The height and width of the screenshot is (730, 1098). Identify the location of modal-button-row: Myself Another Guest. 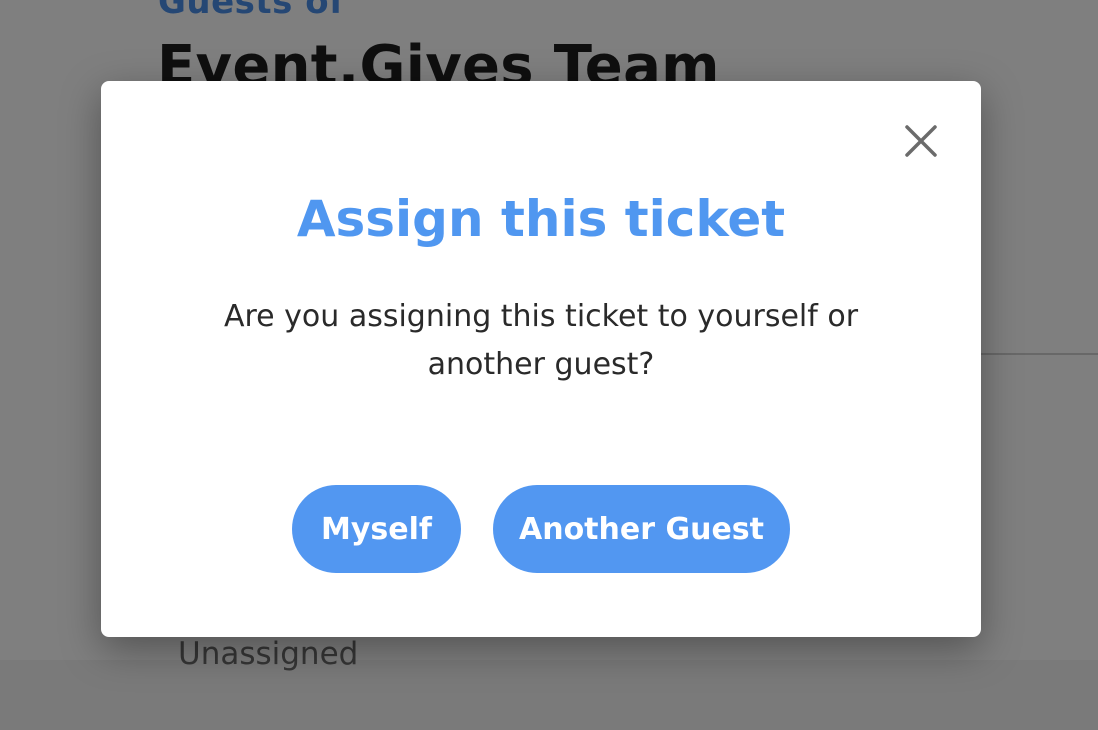
(541, 529).